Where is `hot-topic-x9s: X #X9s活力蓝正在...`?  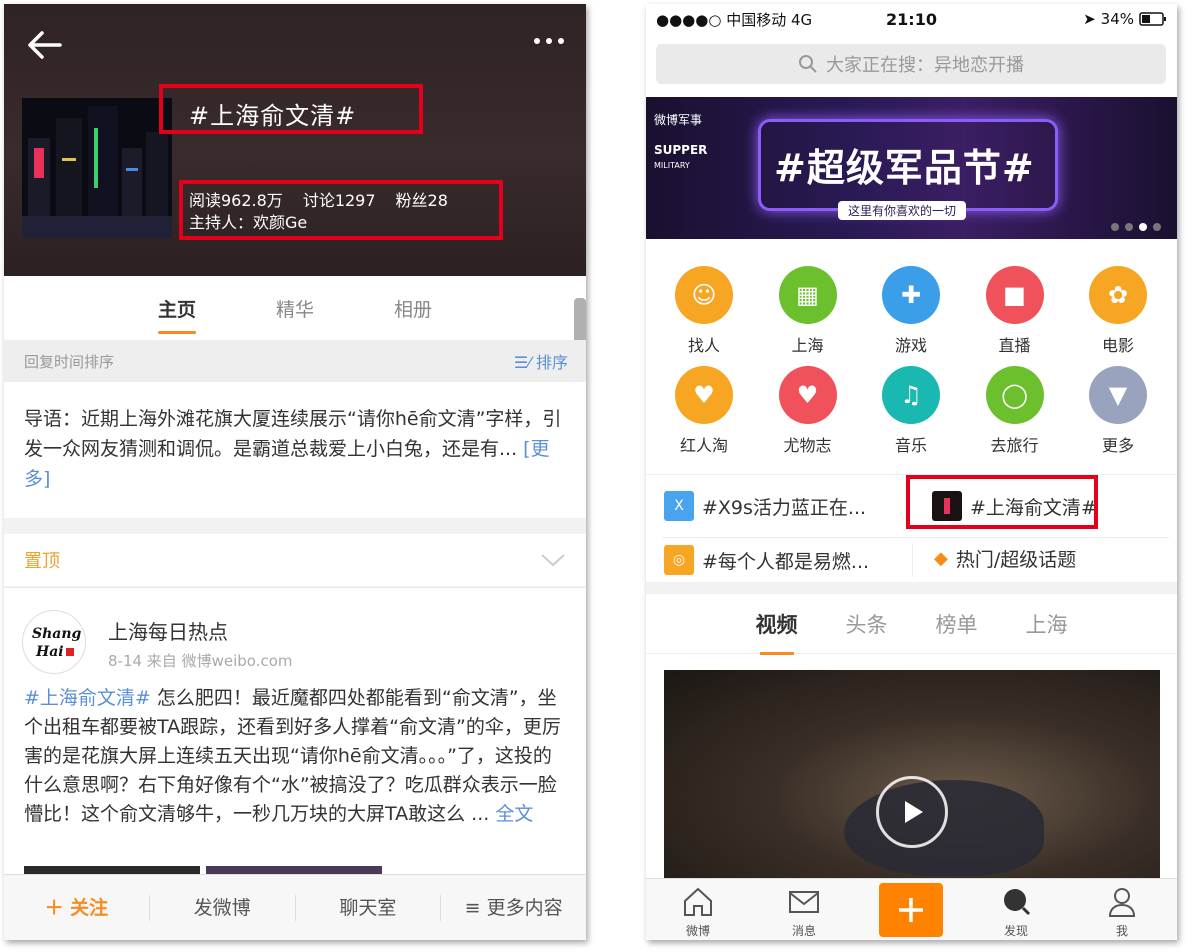
hot-topic-x9s: X #X9s活力蓝正在... is located at coordinates (765, 506).